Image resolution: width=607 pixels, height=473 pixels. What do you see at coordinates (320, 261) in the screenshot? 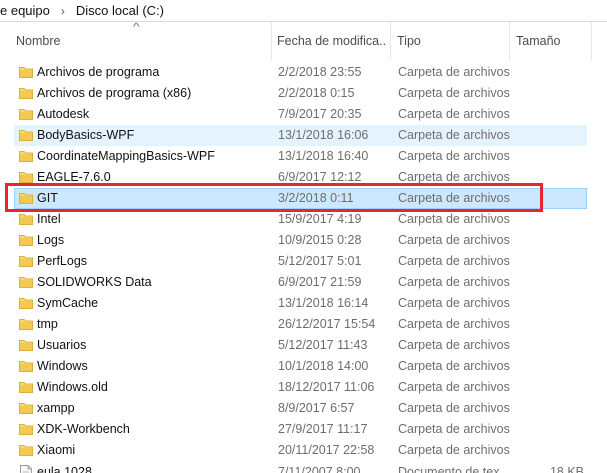
I see `file-date-modified: 5/12/2017 5:01` at bounding box center [320, 261].